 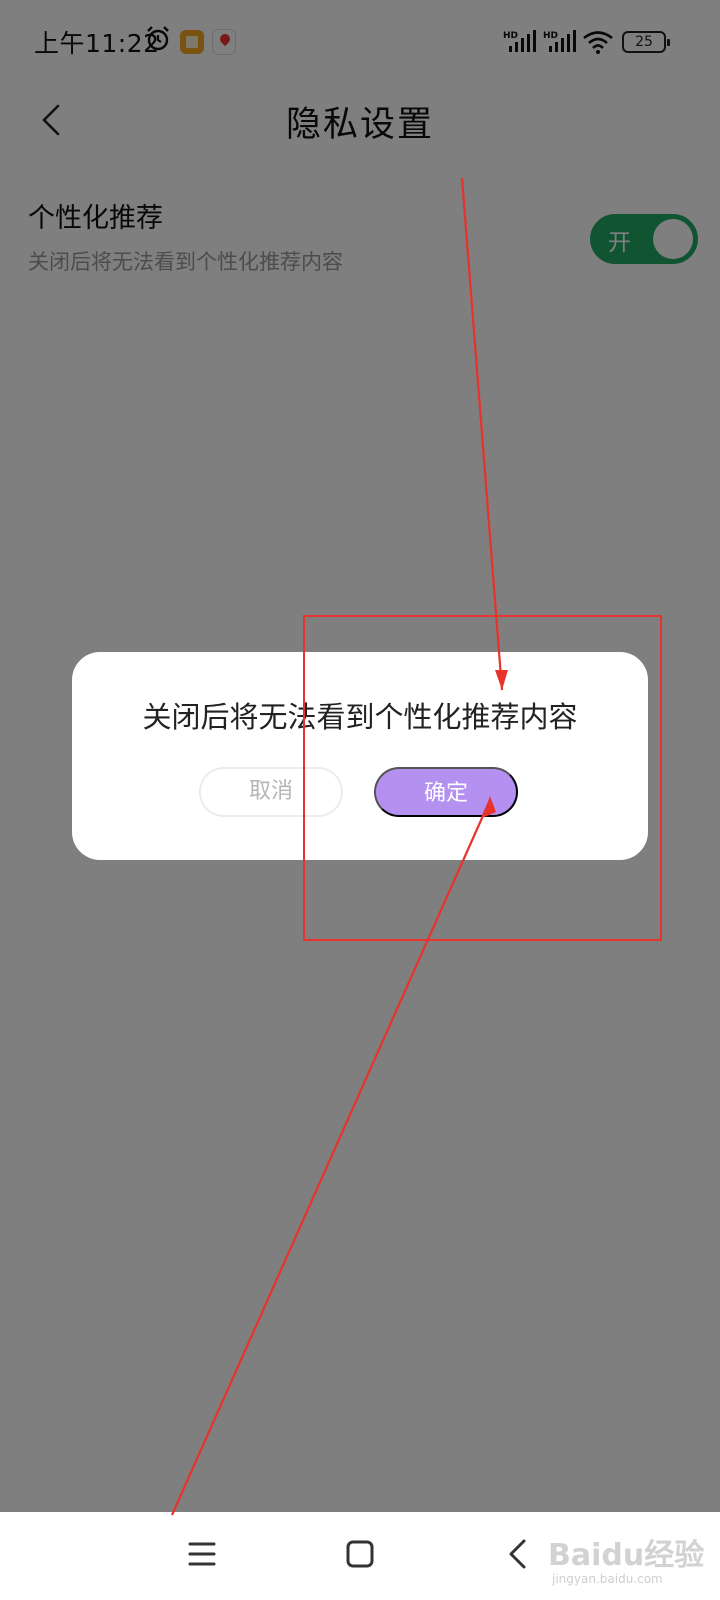 What do you see at coordinates (482, 778) in the screenshot?
I see `annotation-box` at bounding box center [482, 778].